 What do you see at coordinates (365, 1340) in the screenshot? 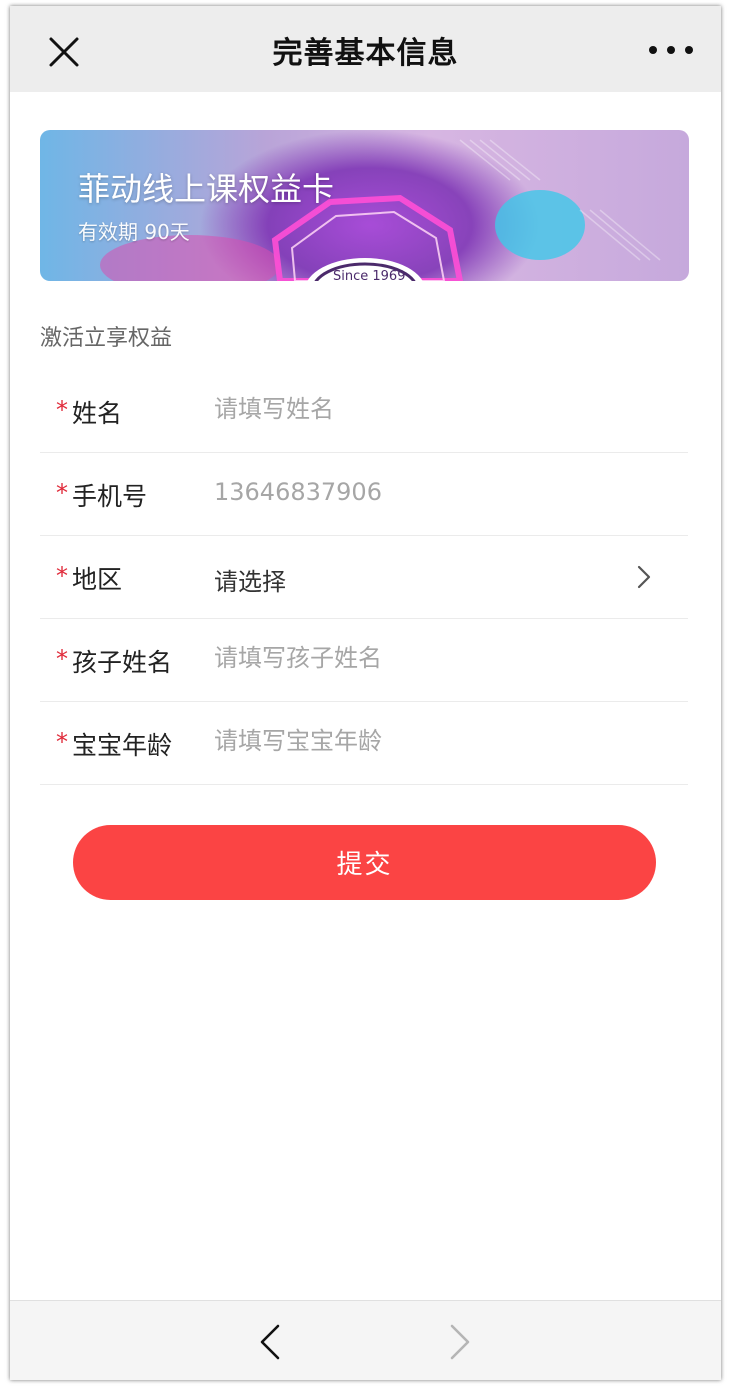
I see `bottom-toolbar` at bounding box center [365, 1340].